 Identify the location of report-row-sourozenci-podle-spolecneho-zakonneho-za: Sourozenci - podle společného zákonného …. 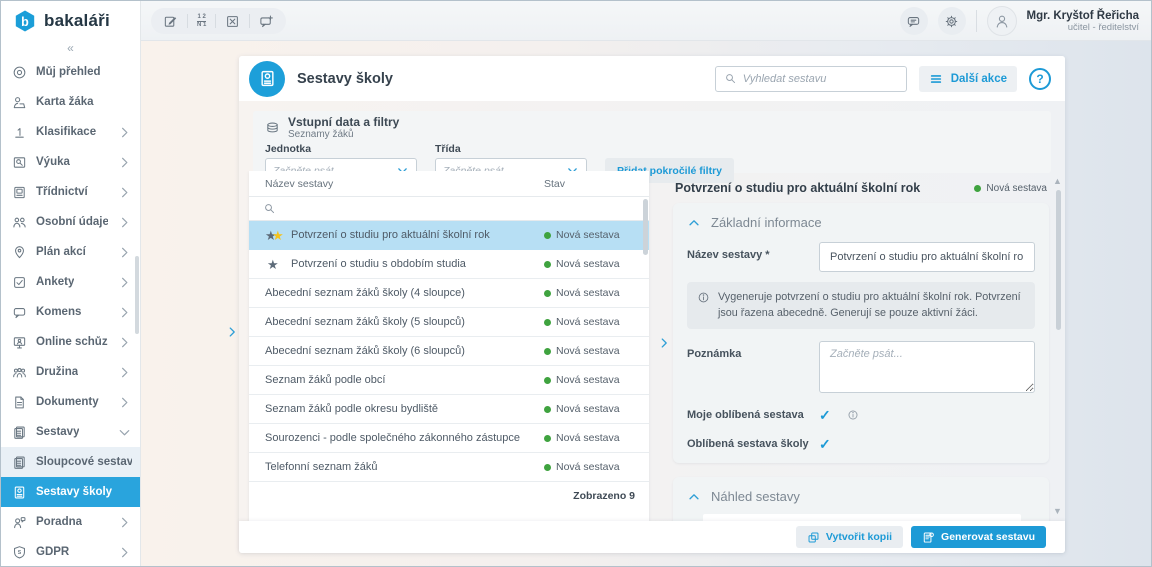
(449, 438).